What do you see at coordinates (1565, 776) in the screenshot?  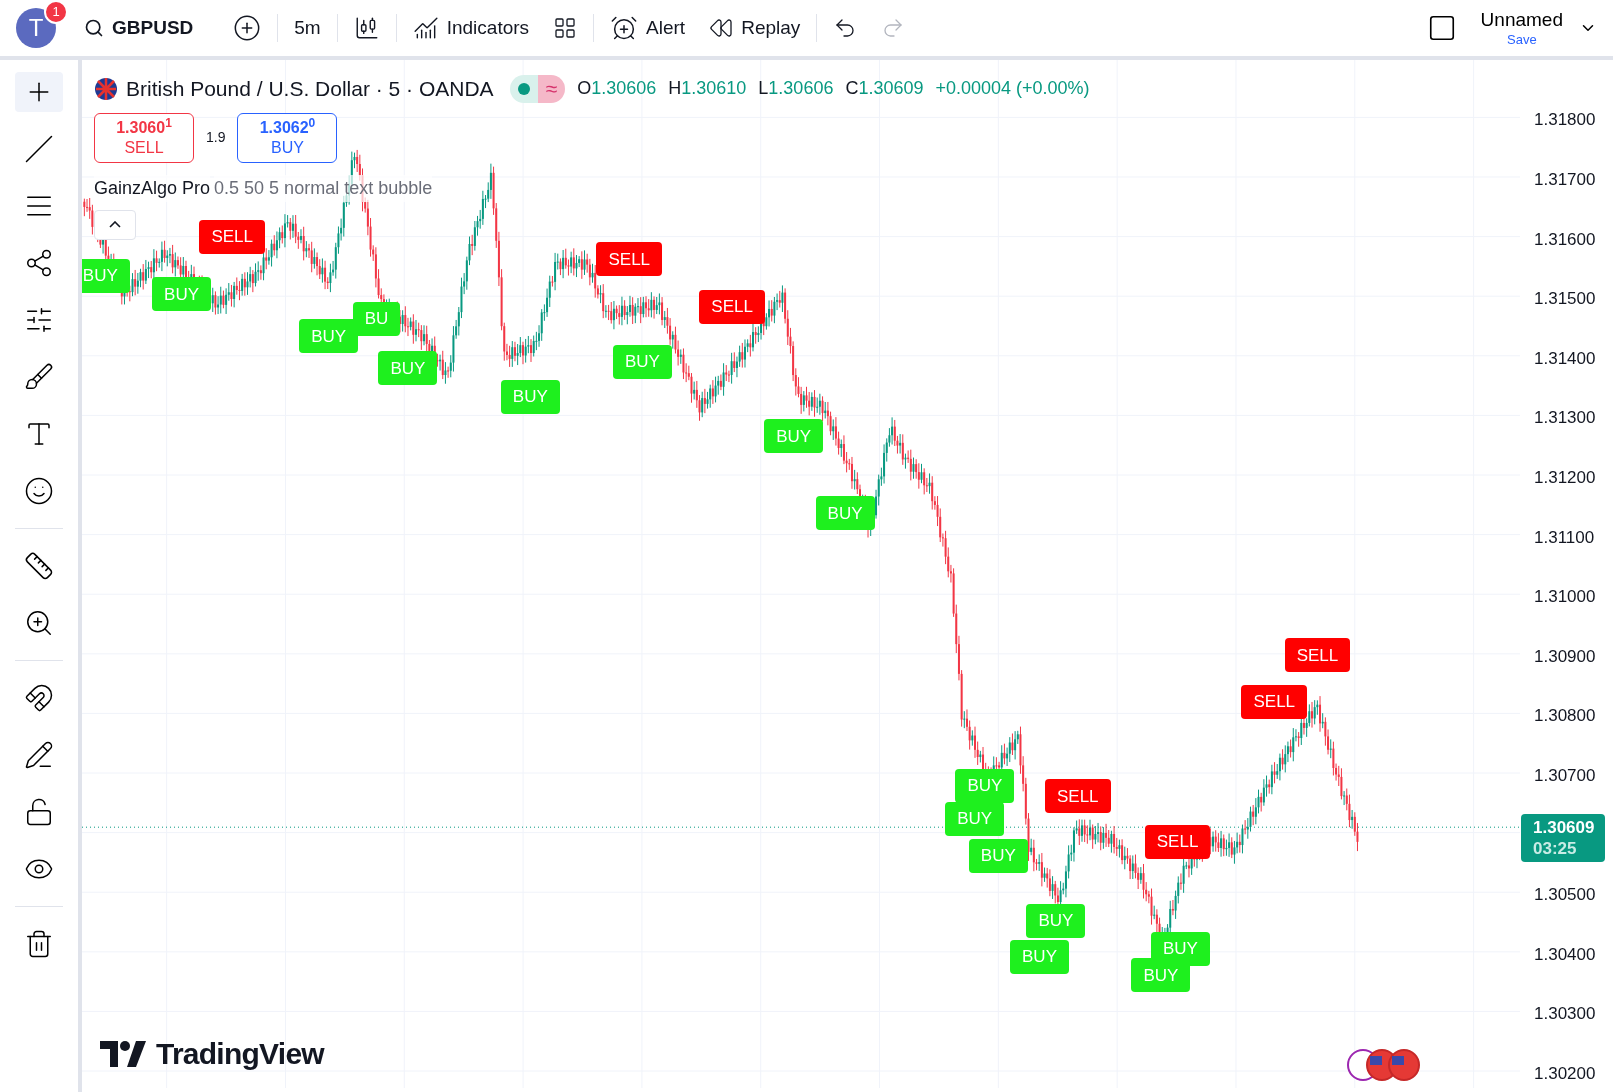 I see `price-label: 1.30700` at bounding box center [1565, 776].